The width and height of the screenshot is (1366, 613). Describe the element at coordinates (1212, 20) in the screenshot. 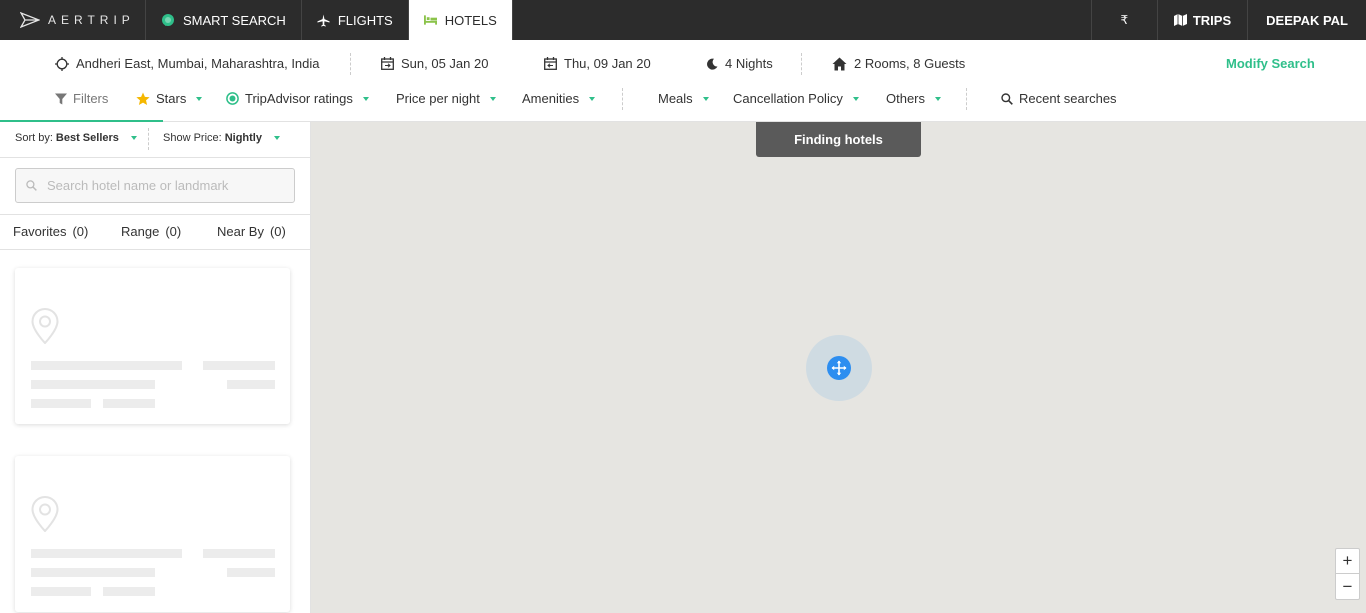

I see `nav-trips-label: TRIPS` at that location.